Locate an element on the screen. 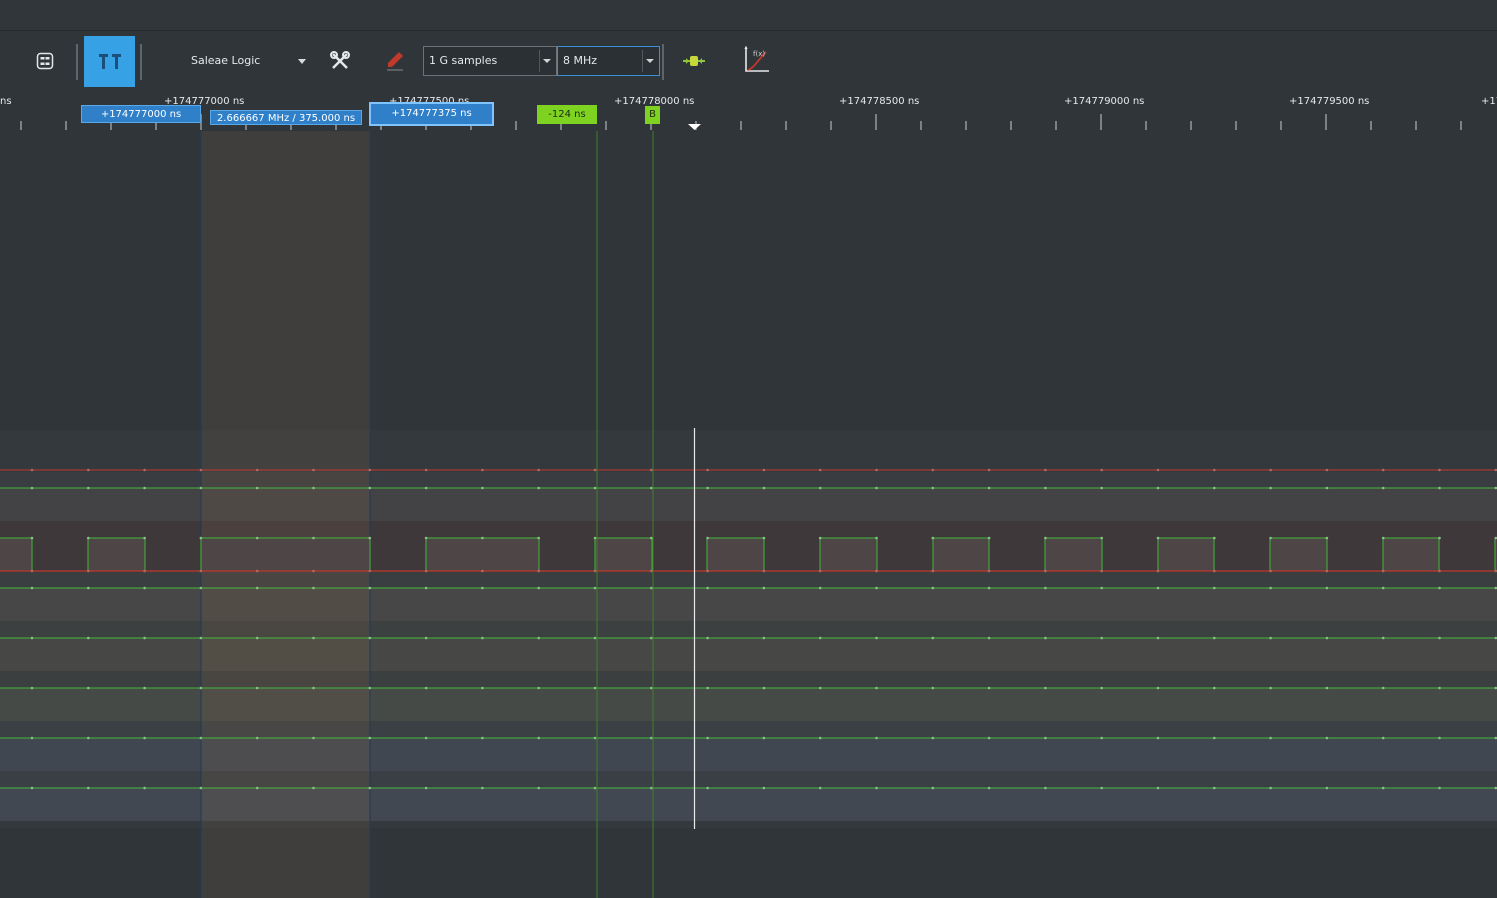  device-dropdown-arrow-icon is located at coordinates (302, 61).